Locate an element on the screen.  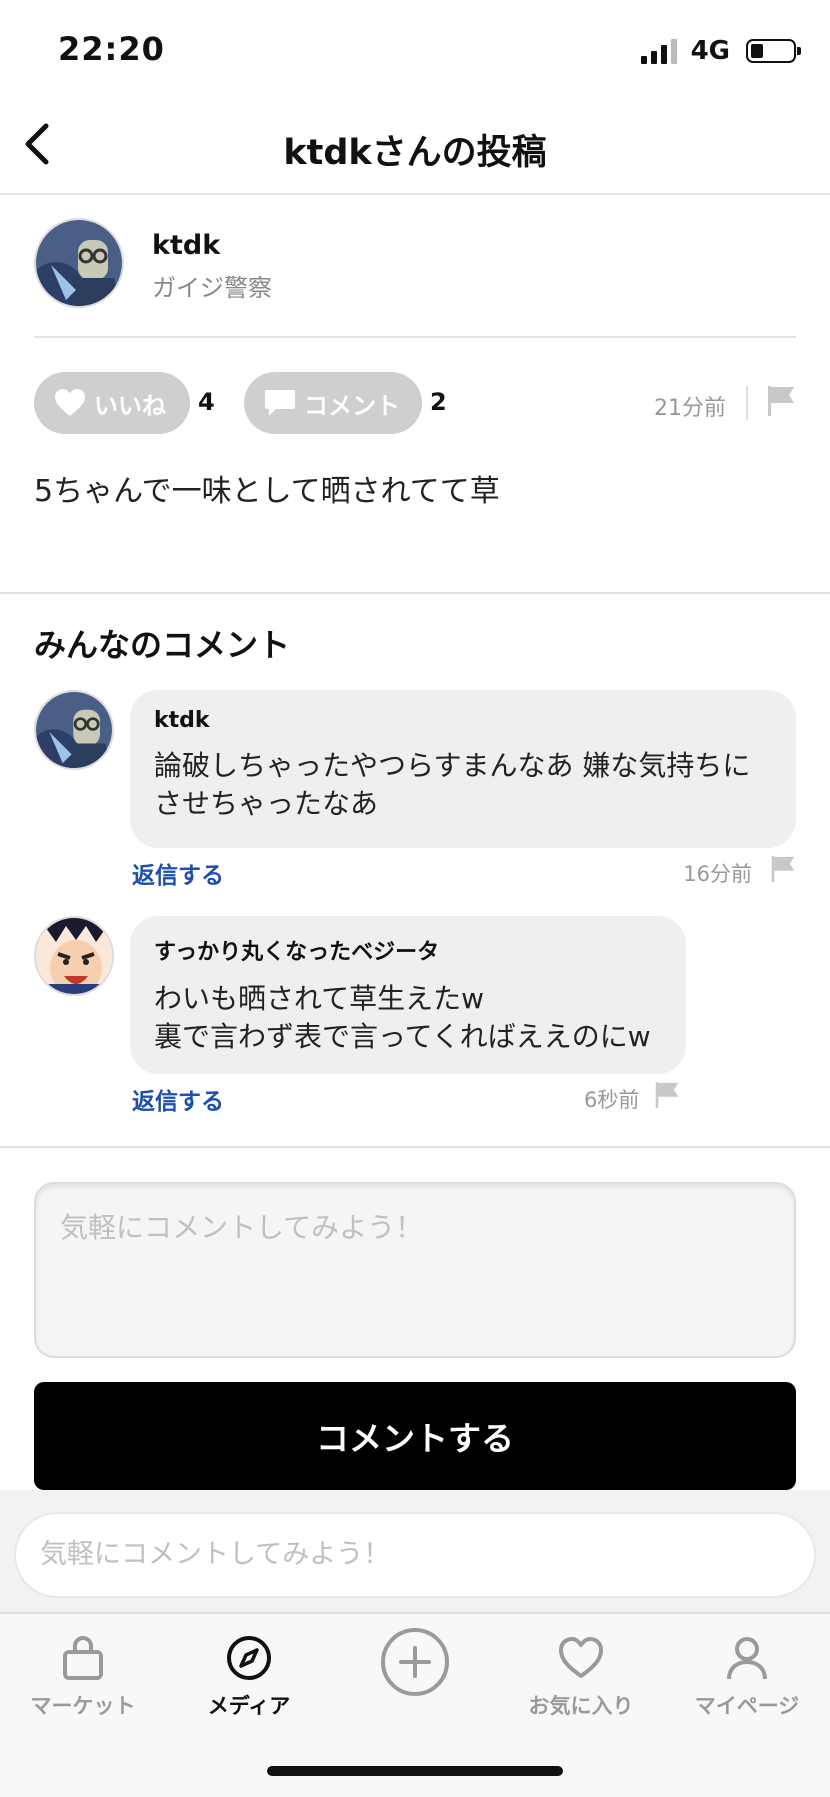
nav-header: ktdkさんの投稿 is located at coordinates (415, 147).